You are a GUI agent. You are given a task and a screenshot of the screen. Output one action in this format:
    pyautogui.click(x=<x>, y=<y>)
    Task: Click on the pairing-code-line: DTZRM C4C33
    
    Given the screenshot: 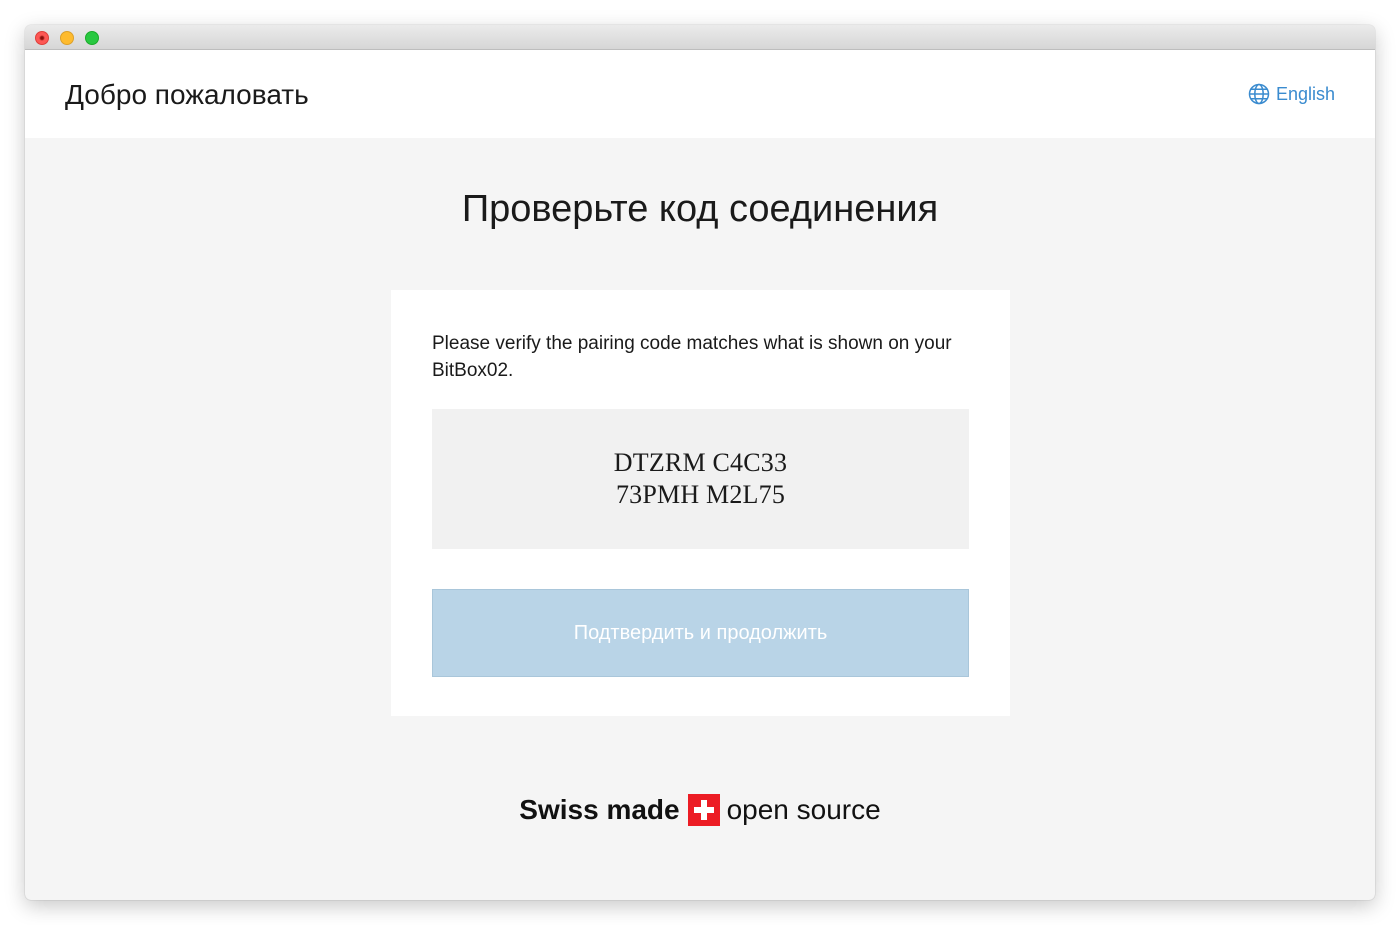 What is the action you would take?
    pyautogui.click(x=700, y=462)
    